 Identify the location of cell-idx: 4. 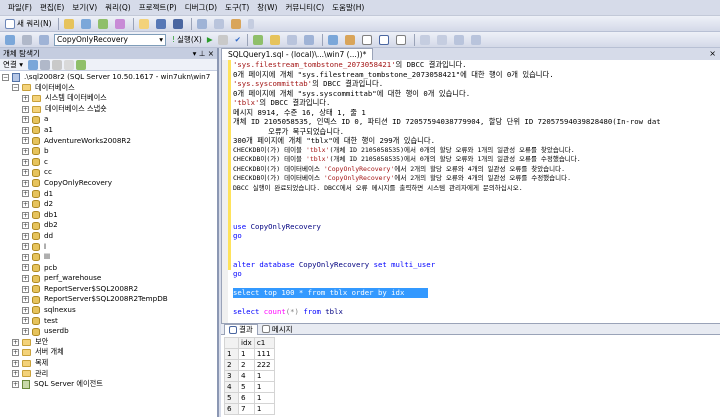
(246, 376).